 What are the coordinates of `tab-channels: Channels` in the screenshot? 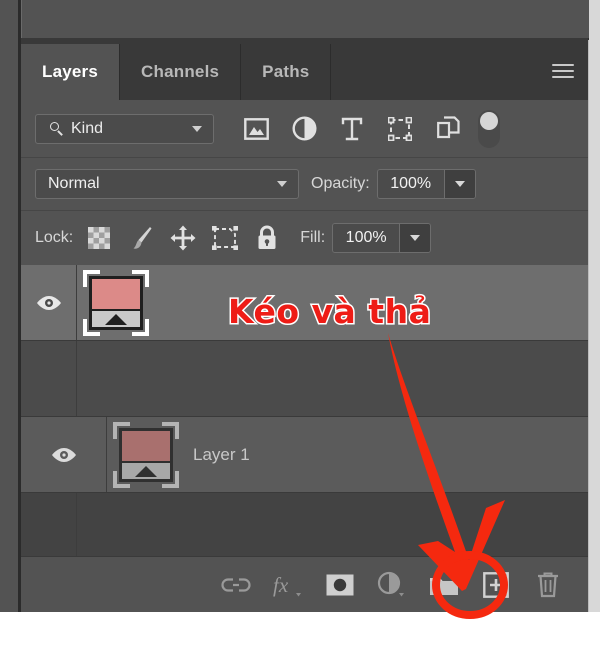 It's located at (181, 72).